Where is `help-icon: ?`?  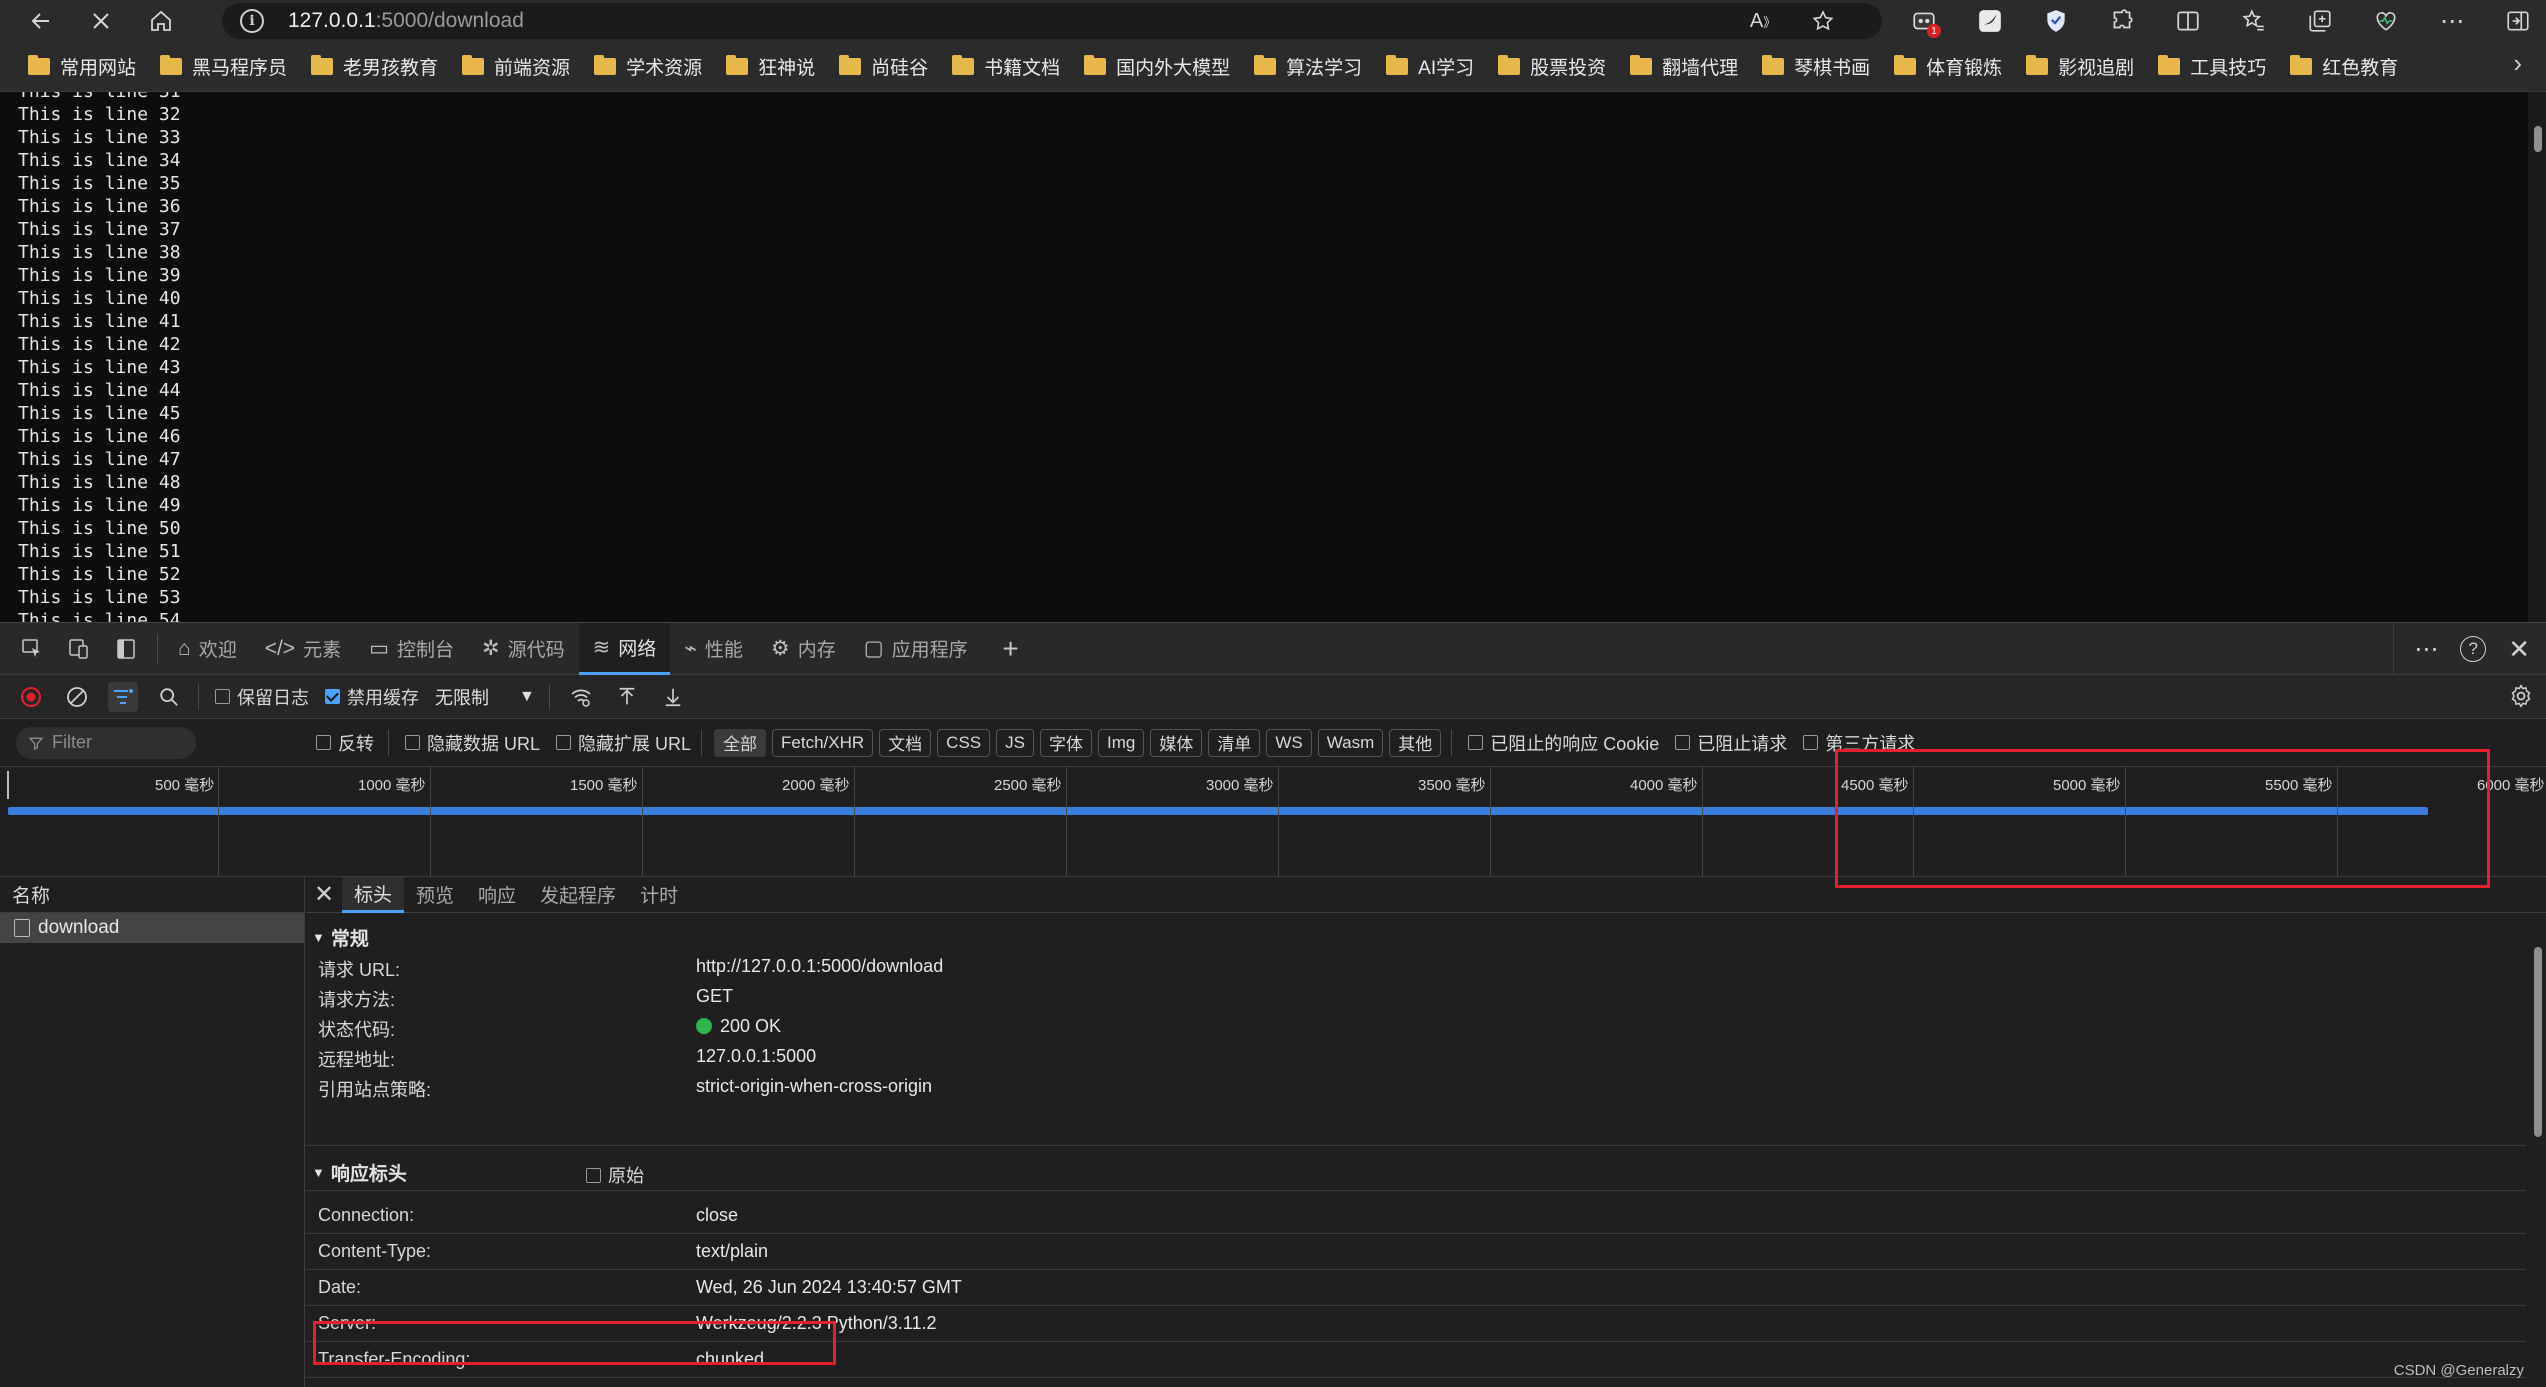 help-icon: ? is located at coordinates (2473, 649).